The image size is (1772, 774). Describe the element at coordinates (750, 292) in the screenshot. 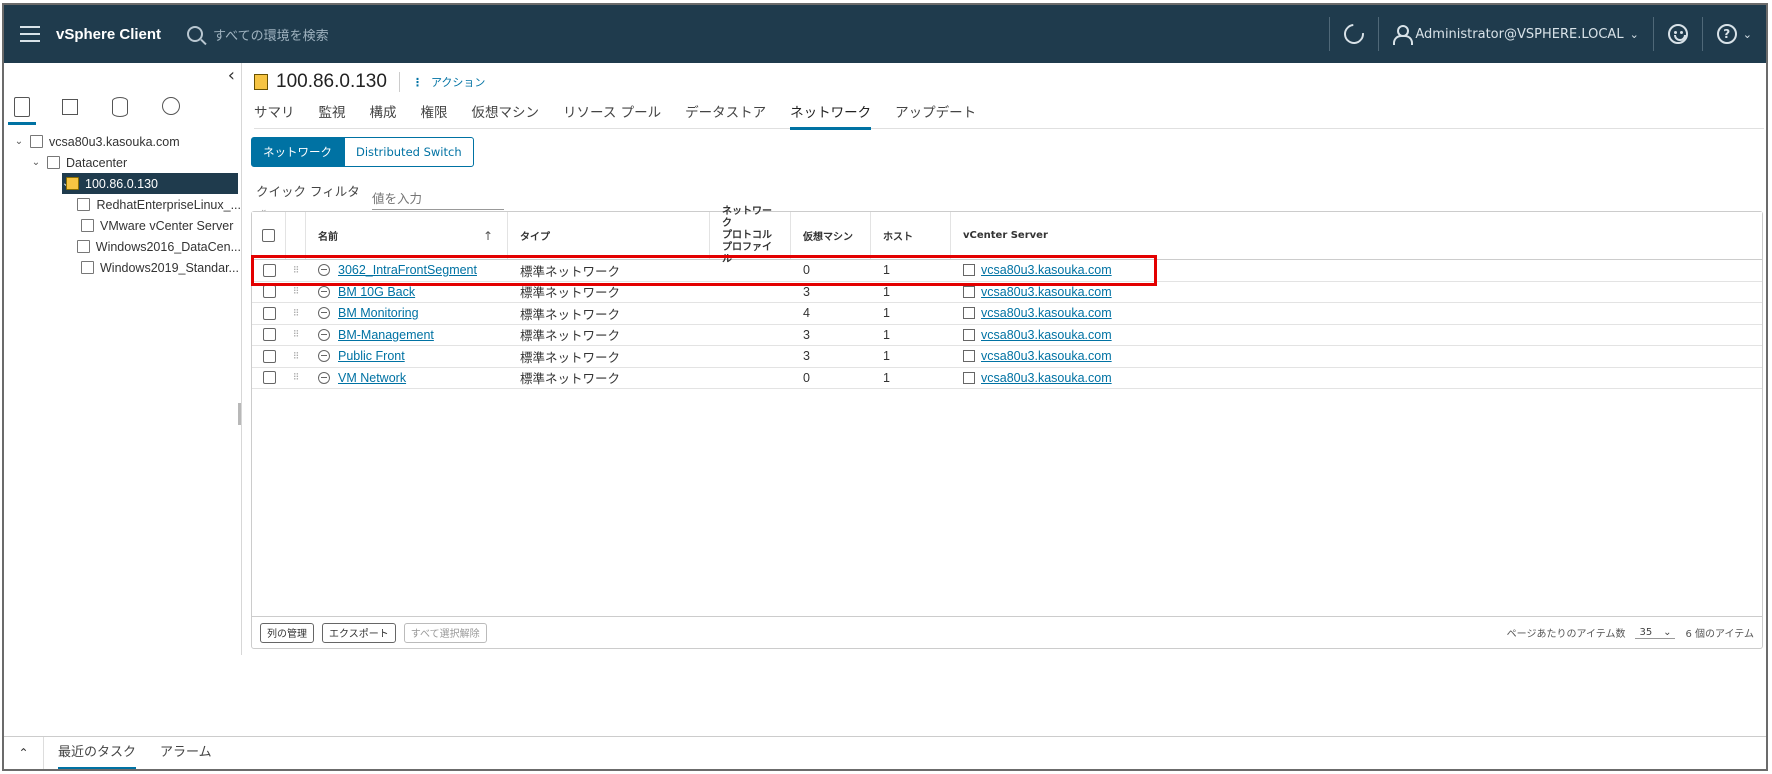

I see `protocol-profile-cell` at that location.